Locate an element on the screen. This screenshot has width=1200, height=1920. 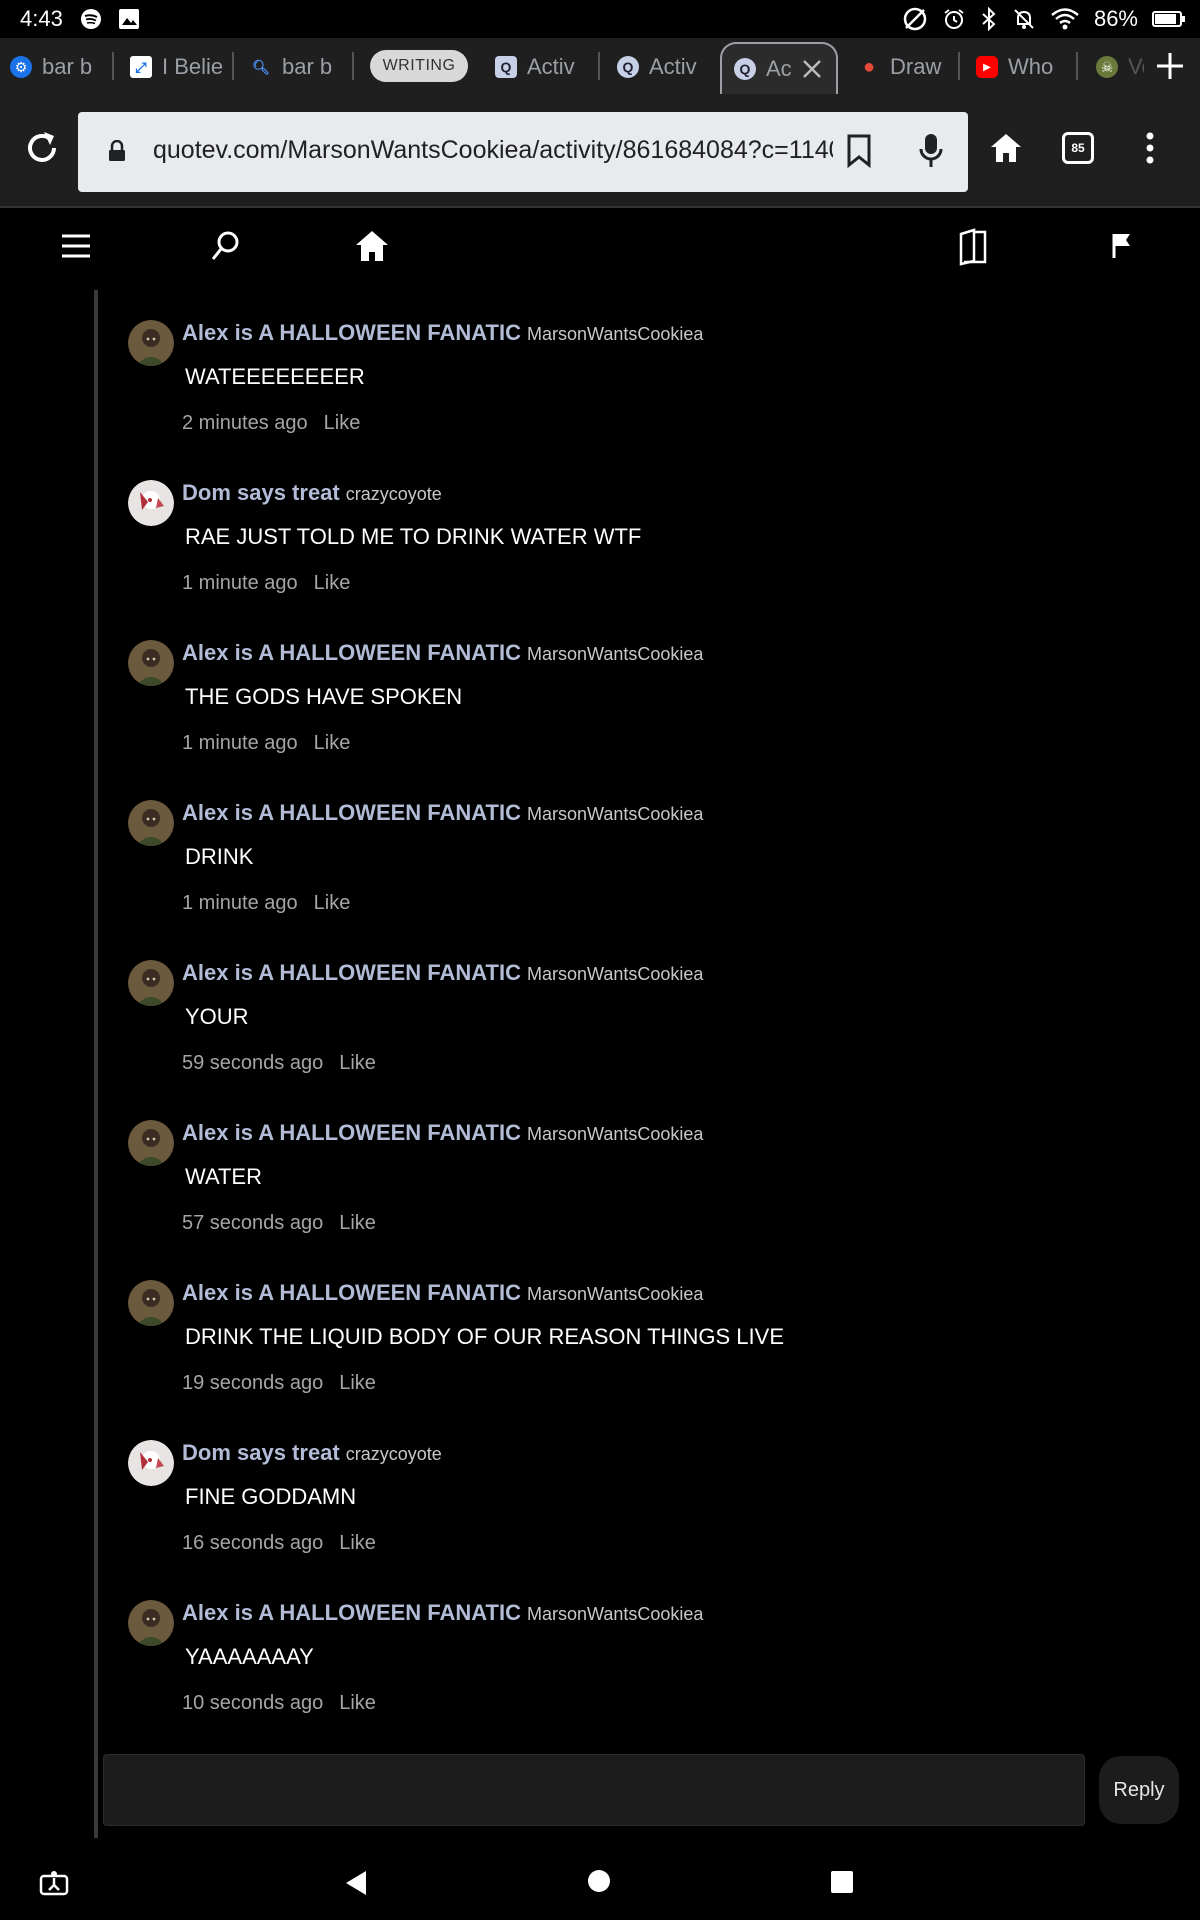
tab-9: ☠ Vo is located at coordinates (1120, 67).